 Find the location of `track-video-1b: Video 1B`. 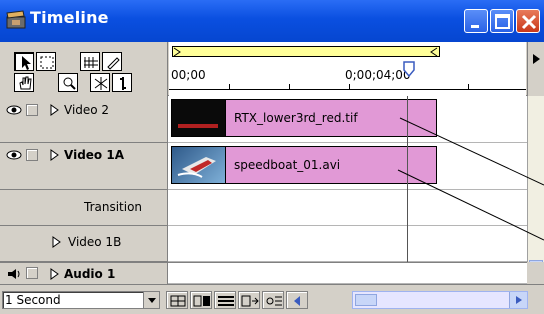

track-video-1b: Video 1B is located at coordinates (263, 244).